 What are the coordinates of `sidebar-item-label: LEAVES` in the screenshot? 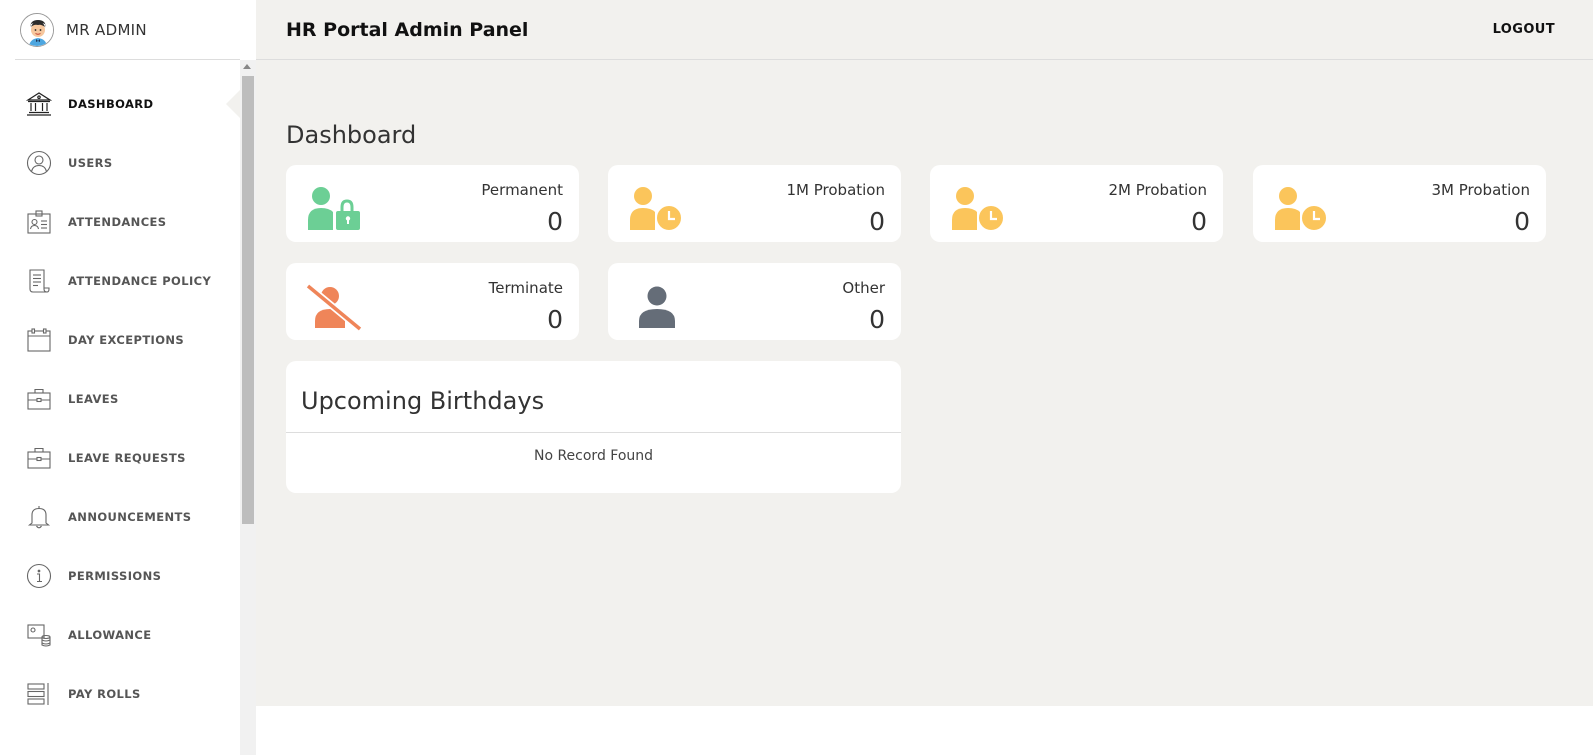 It's located at (93, 398).